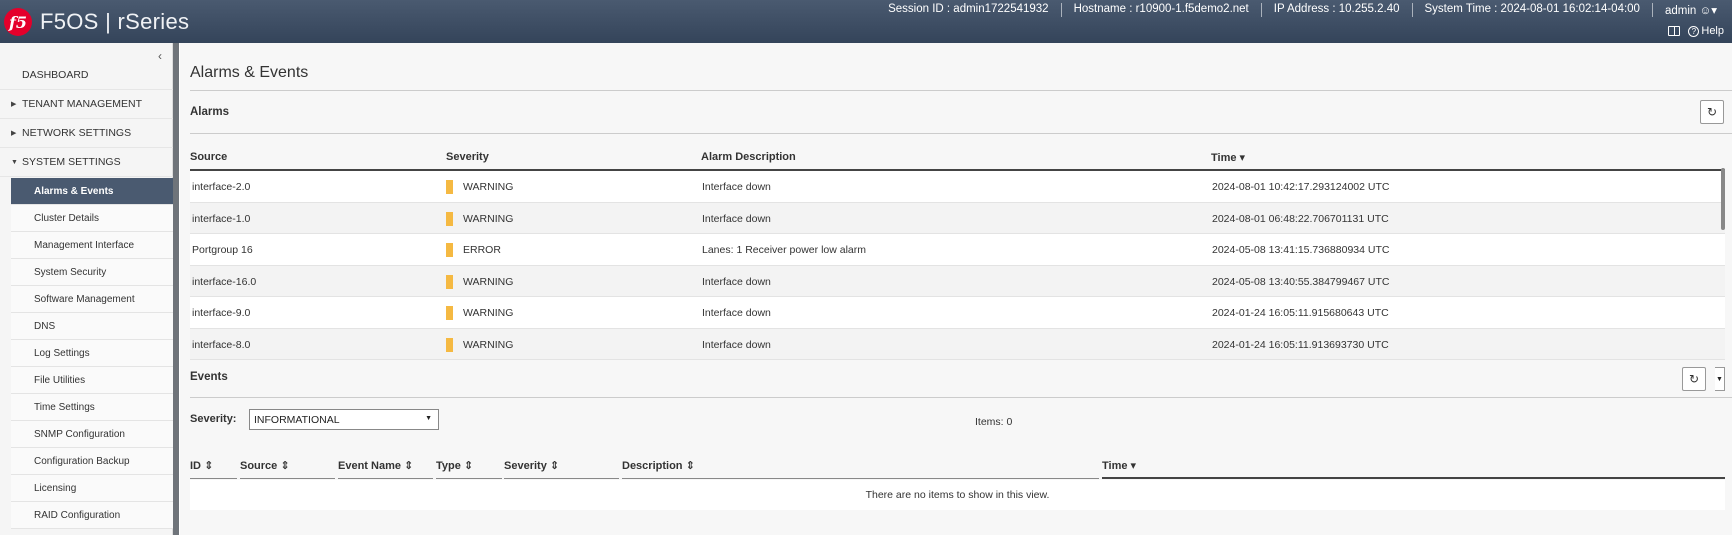 The width and height of the screenshot is (1732, 535). Describe the element at coordinates (961, 90) in the screenshot. I see `divider` at that location.